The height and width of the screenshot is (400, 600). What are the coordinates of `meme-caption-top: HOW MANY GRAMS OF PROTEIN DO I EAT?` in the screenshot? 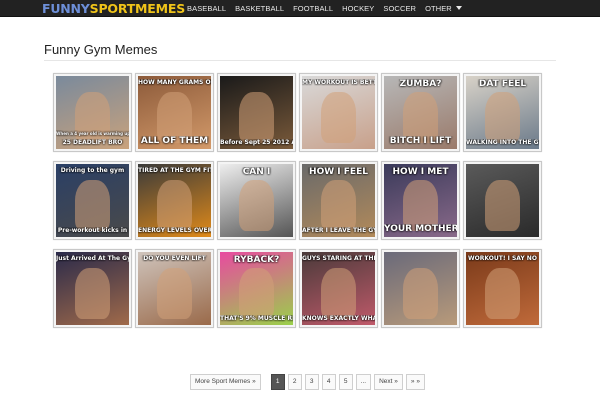 It's located at (174, 82).